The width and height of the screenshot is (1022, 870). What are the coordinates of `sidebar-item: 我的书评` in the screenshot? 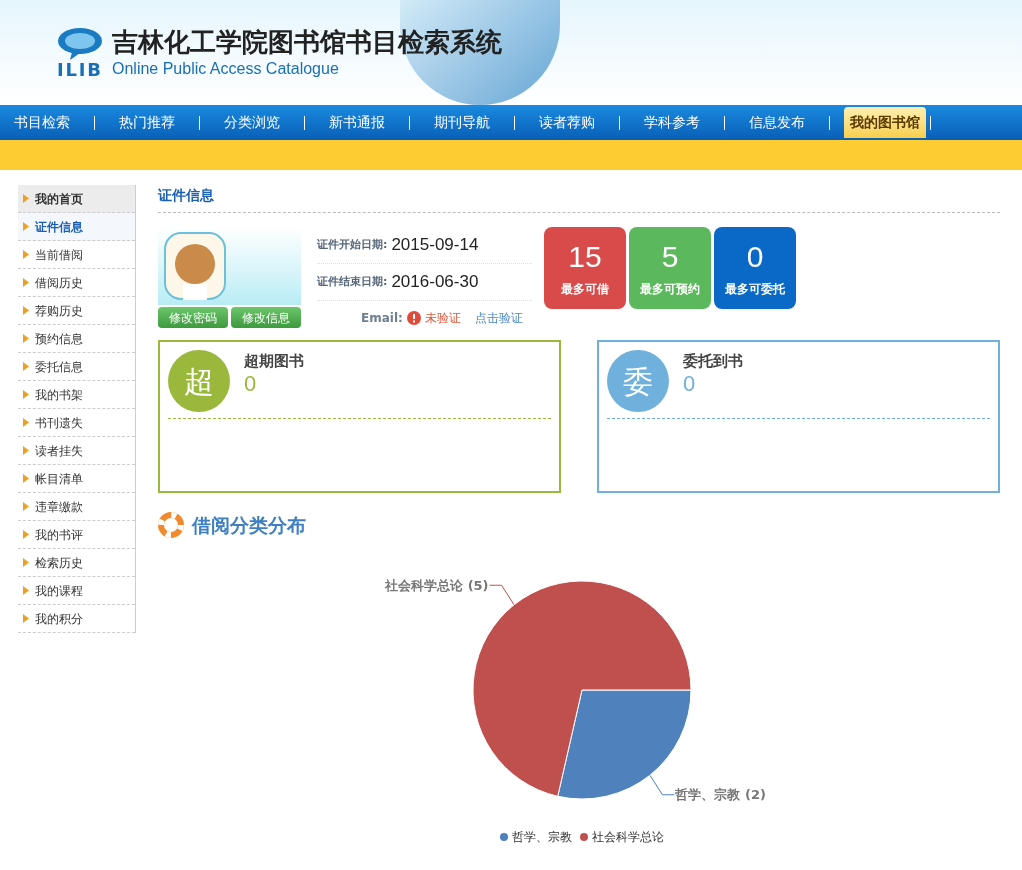 It's located at (76, 535).